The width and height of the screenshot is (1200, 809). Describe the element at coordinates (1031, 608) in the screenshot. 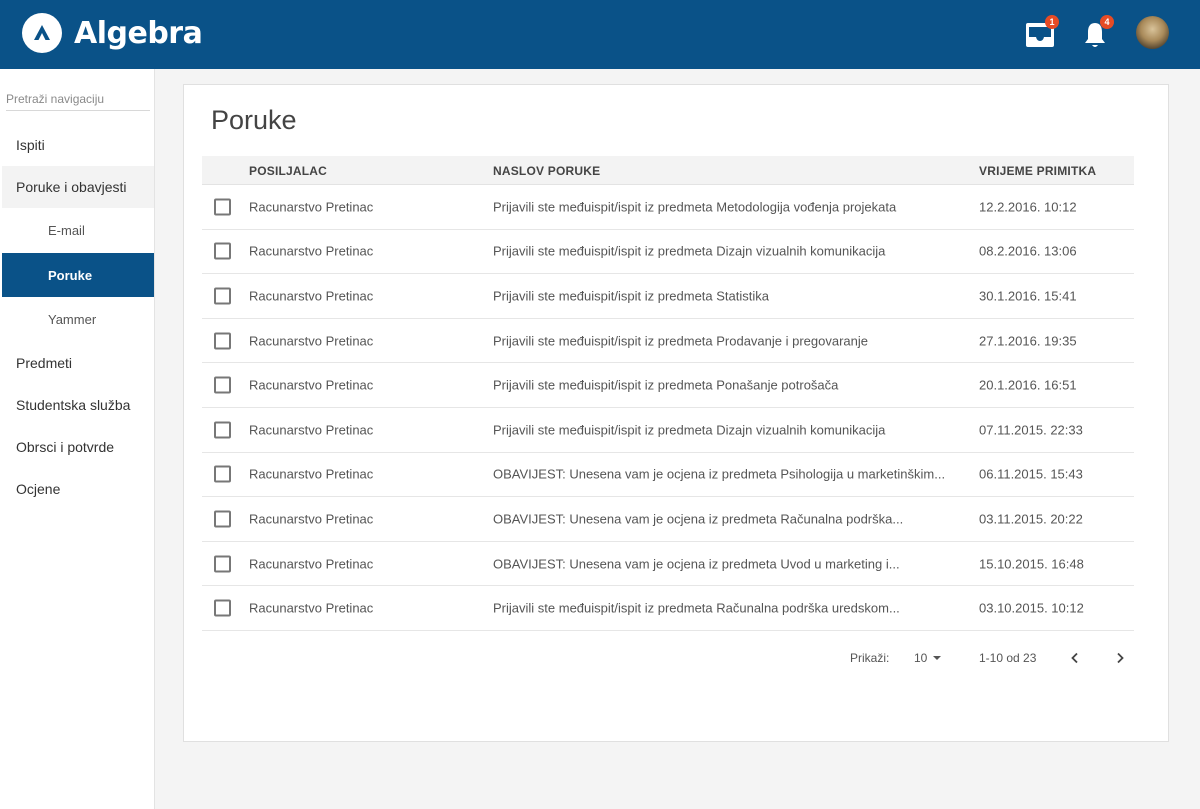

I see `row-time: 03.10.2015. 10:12` at that location.